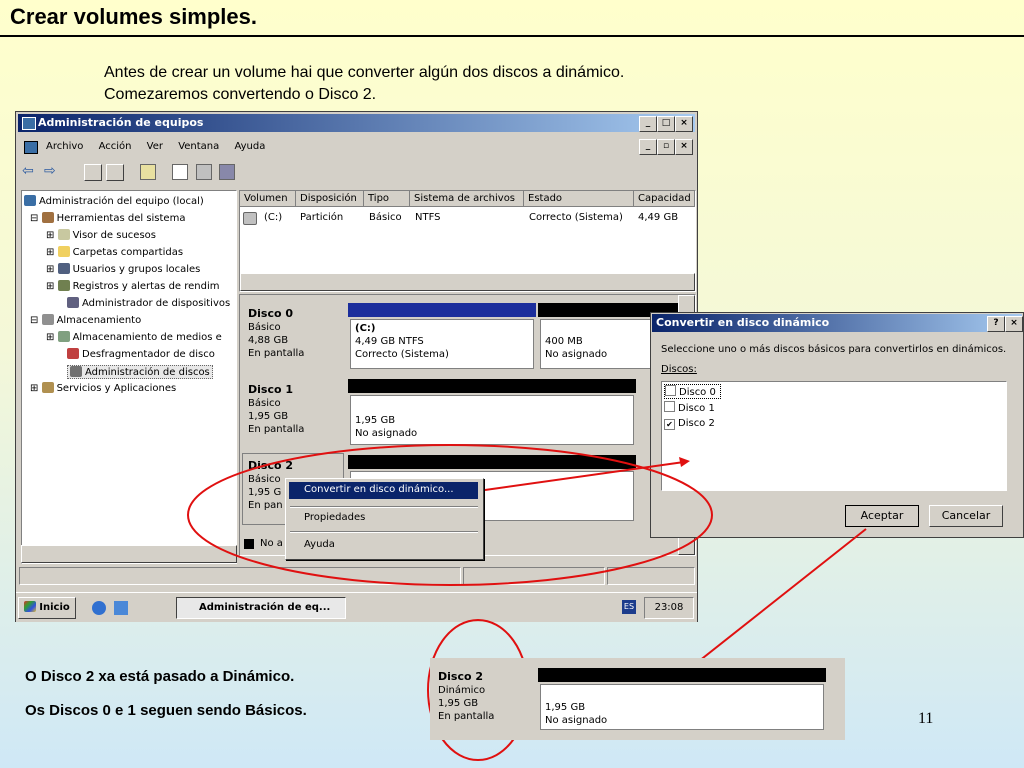 Image resolution: width=1024 pixels, height=768 pixels. What do you see at coordinates (926, 718) in the screenshot?
I see `page-number: 11` at bounding box center [926, 718].